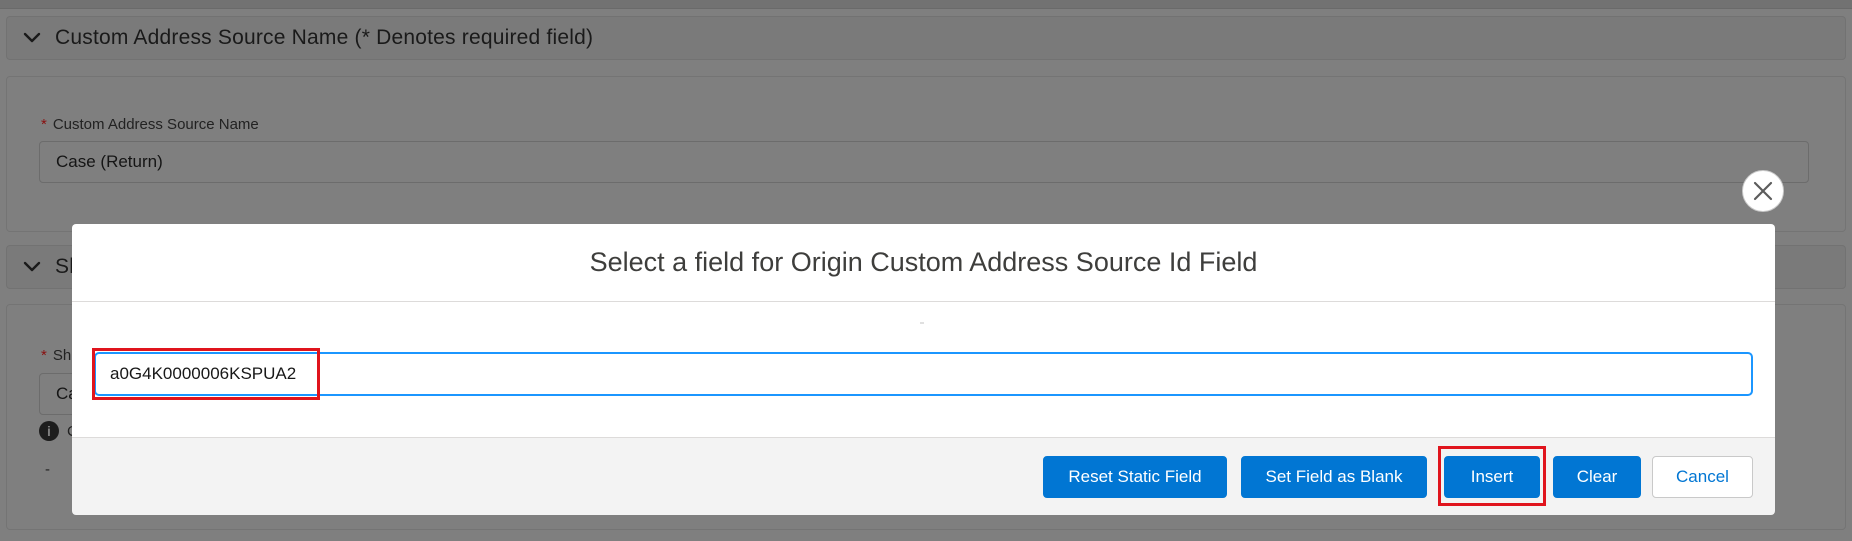 The height and width of the screenshot is (541, 1852). Describe the element at coordinates (924, 162) in the screenshot. I see `custom-address-source-name-field: Case (Return)` at that location.